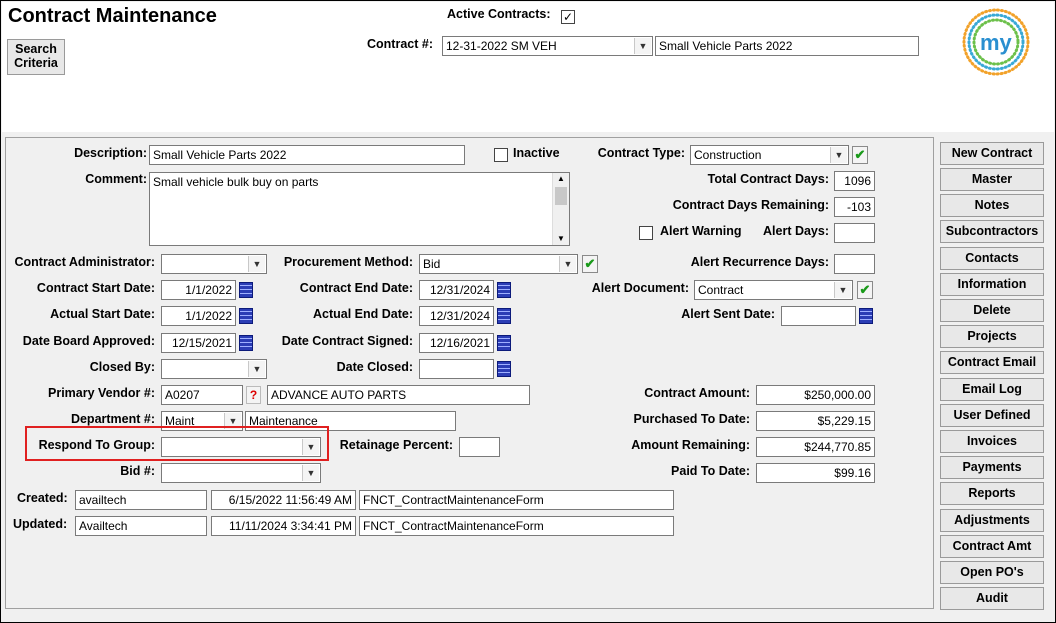  Describe the element at coordinates (818, 316) in the screenshot. I see `alert-sent-date-field` at that location.